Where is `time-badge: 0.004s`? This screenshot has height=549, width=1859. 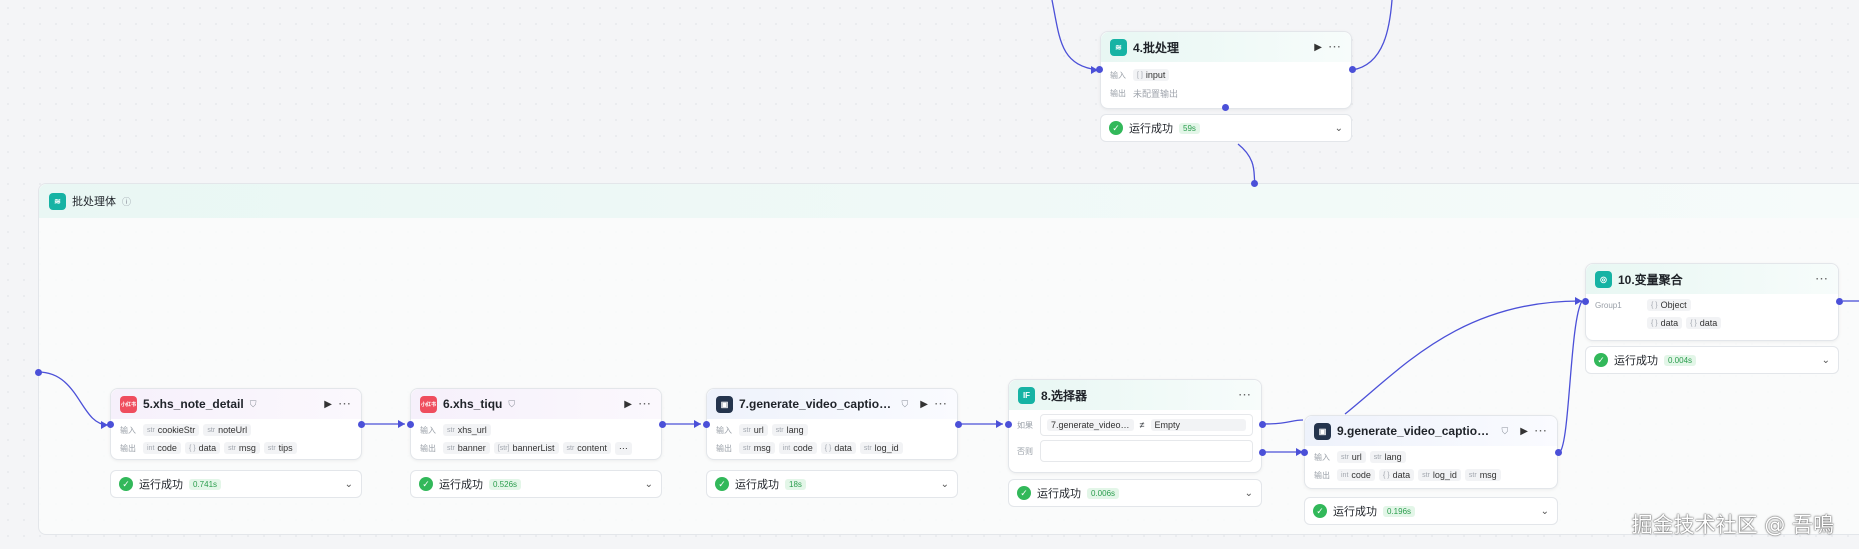 time-badge: 0.004s is located at coordinates (1680, 360).